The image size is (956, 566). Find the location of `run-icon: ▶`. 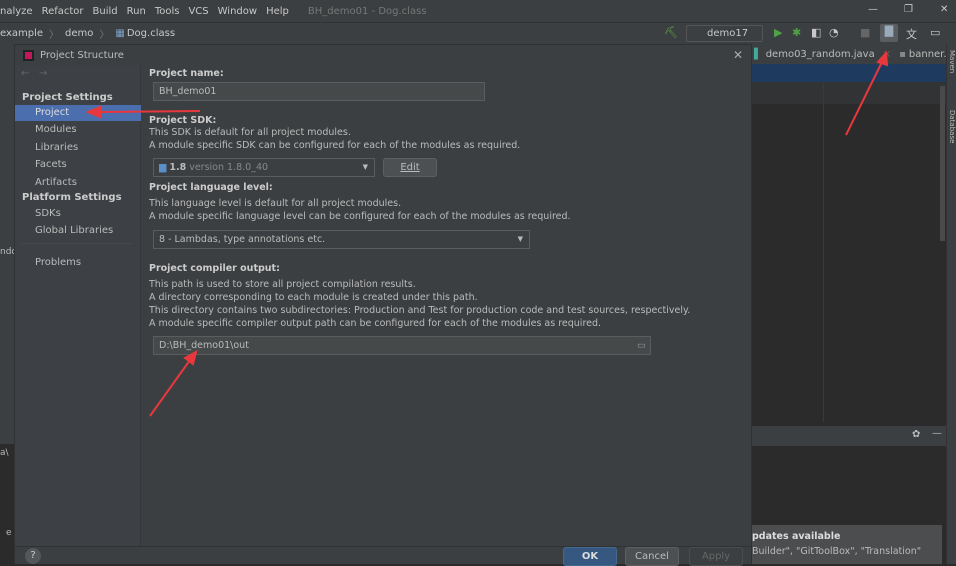

run-icon: ▶ is located at coordinates (778, 32).